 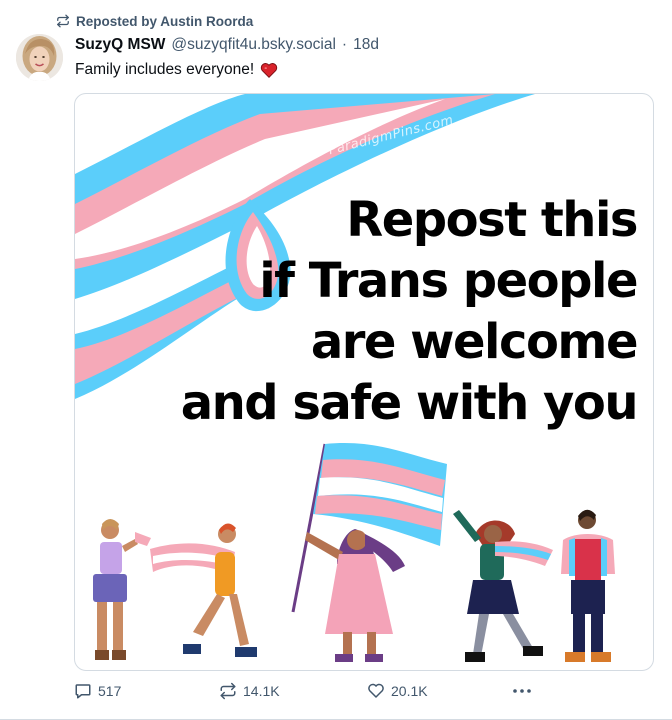 I want to click on headline-line-2: if Trans people, so click(x=448, y=281).